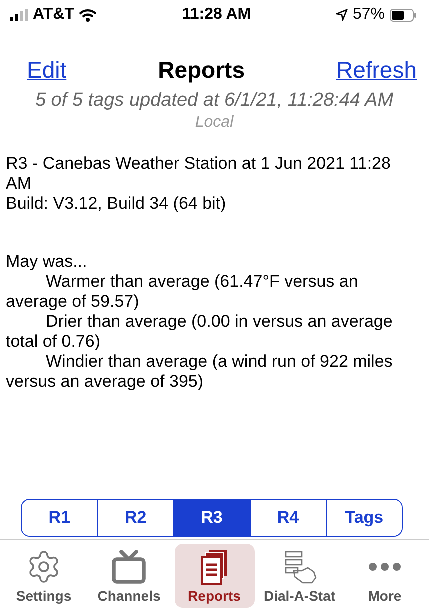  I want to click on tab-bar-item: Dial-A-Stat, so click(300, 576).